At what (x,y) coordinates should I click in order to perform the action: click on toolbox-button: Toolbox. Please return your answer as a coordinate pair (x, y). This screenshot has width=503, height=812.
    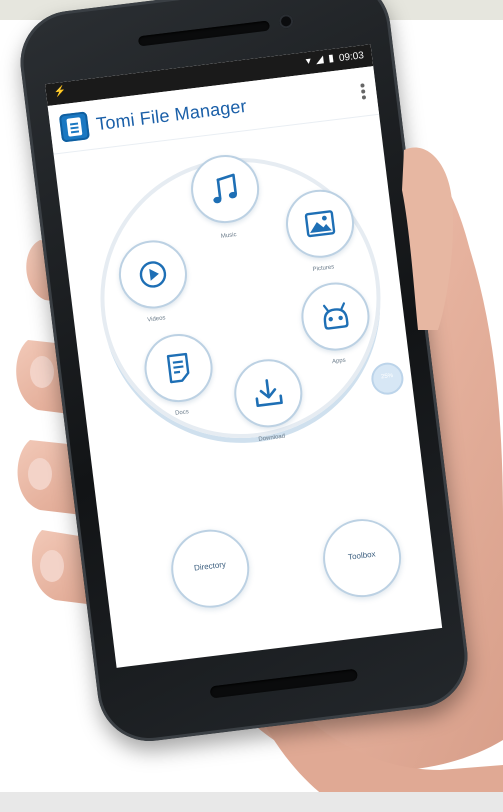
    Looking at the image, I should click on (362, 558).